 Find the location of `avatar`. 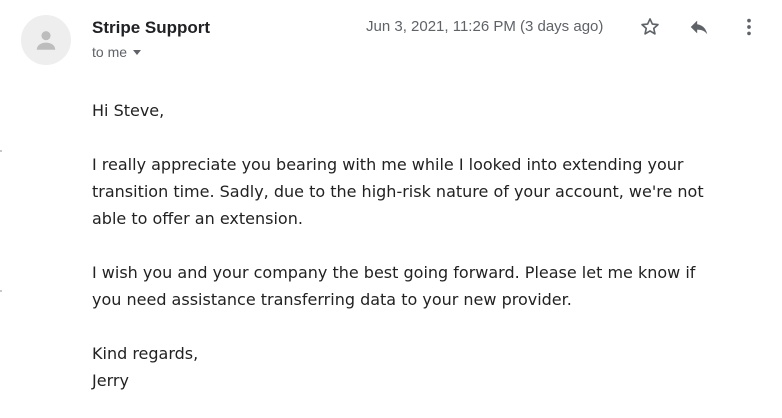

avatar is located at coordinates (46, 40).